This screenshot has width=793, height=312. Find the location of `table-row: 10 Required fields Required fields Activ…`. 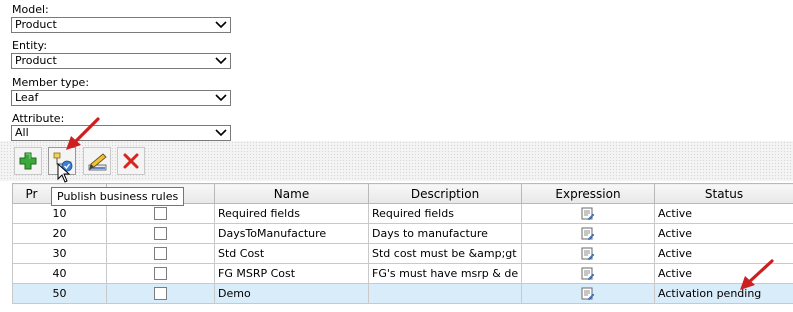

table-row: 10 Required fields Required fields Activ… is located at coordinates (402, 213).